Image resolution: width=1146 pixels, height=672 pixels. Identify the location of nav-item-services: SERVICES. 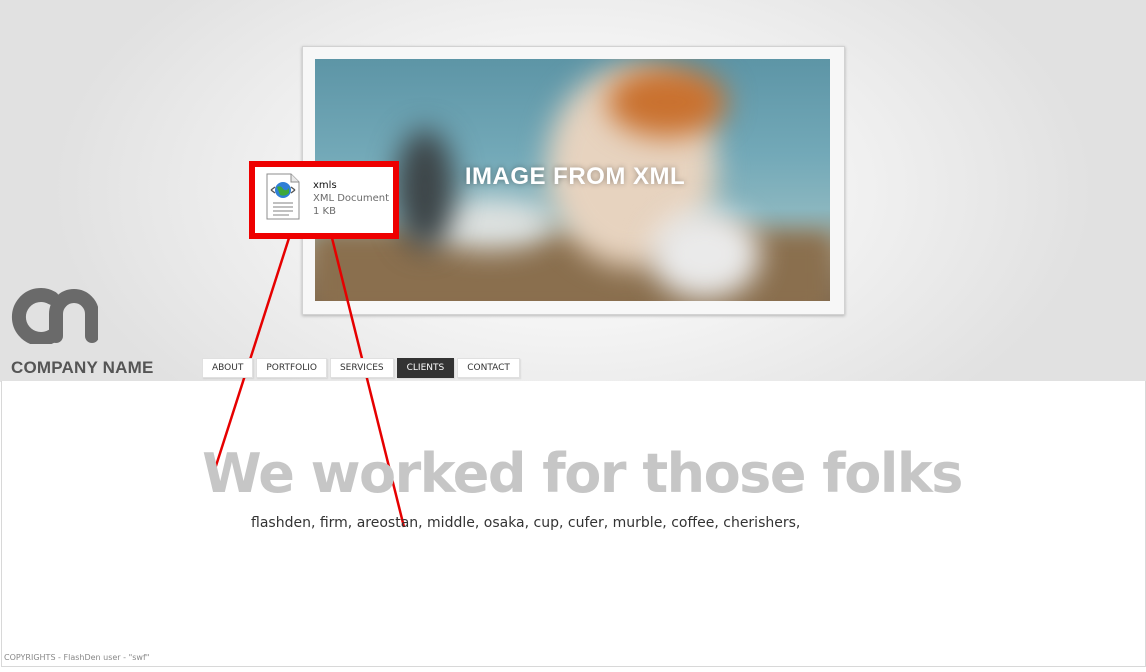
(361, 368).